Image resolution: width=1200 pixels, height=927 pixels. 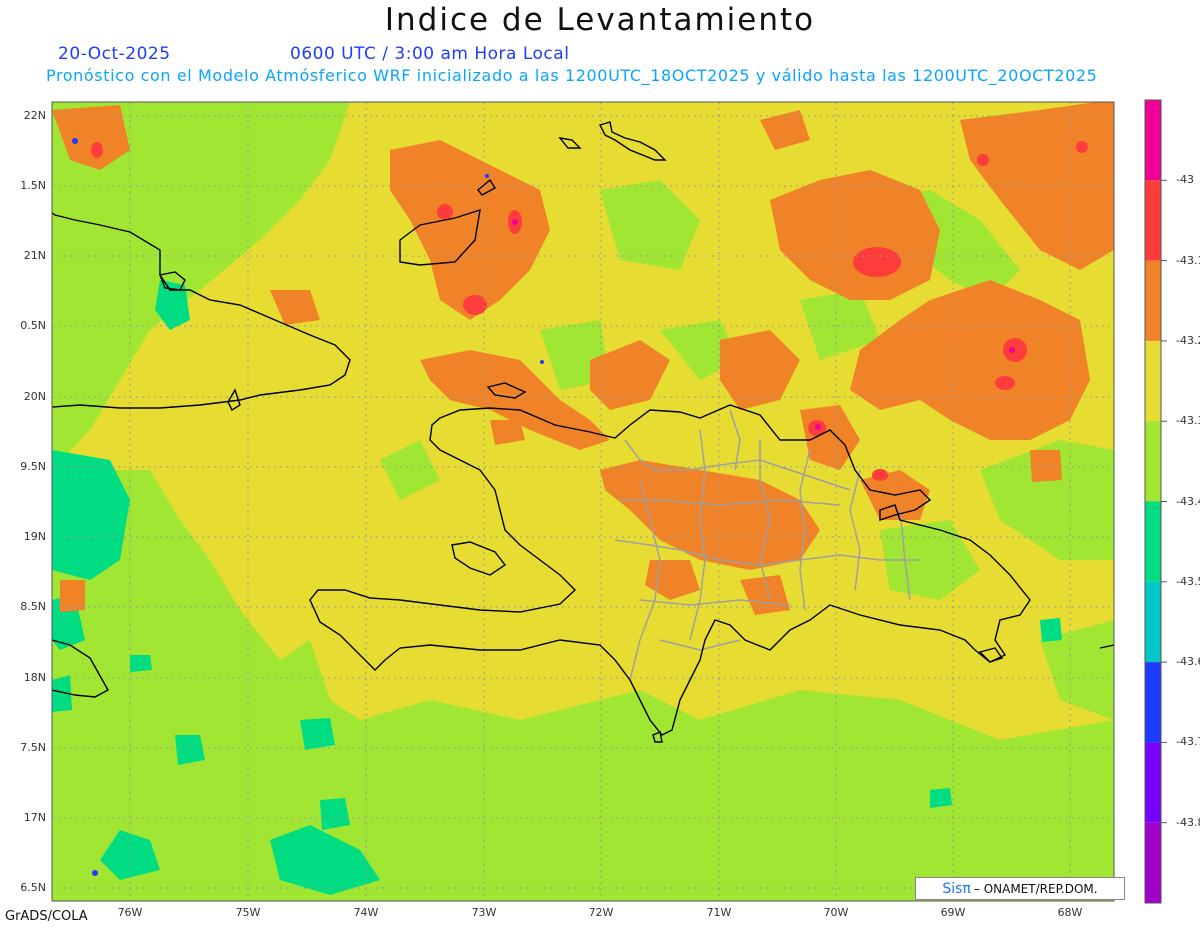 I want to click on forecast-time: 0600 UTC / 3:00 am Hora Local, so click(x=430, y=54).